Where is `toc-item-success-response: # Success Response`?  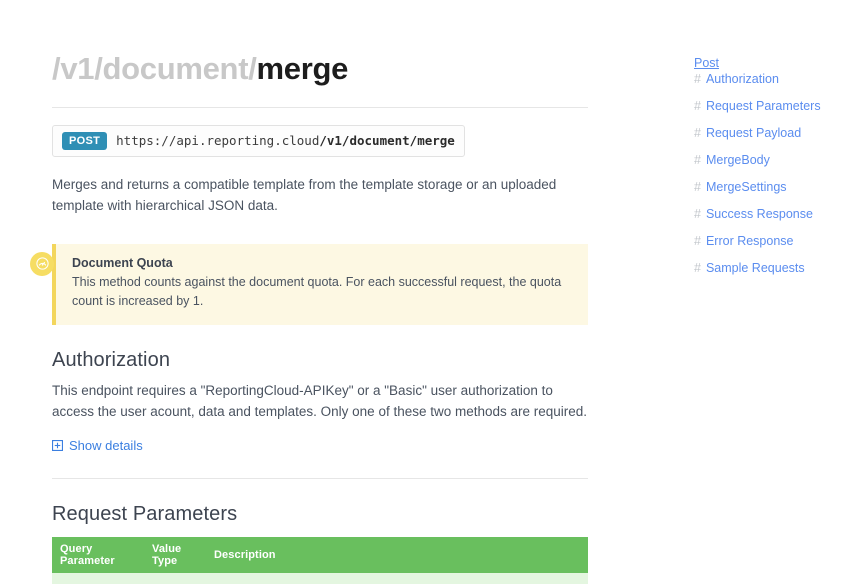
toc-item-success-response: # Success Response is located at coordinates (774, 214).